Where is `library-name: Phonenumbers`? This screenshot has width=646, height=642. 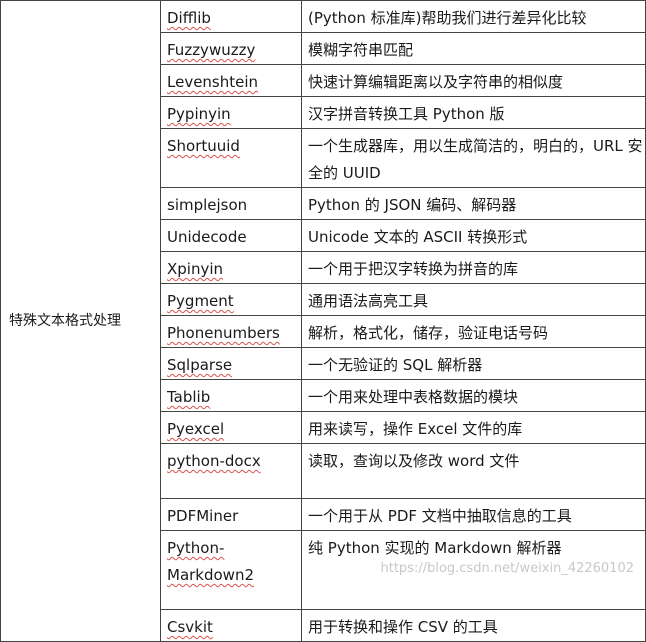
library-name: Phonenumbers is located at coordinates (231, 331).